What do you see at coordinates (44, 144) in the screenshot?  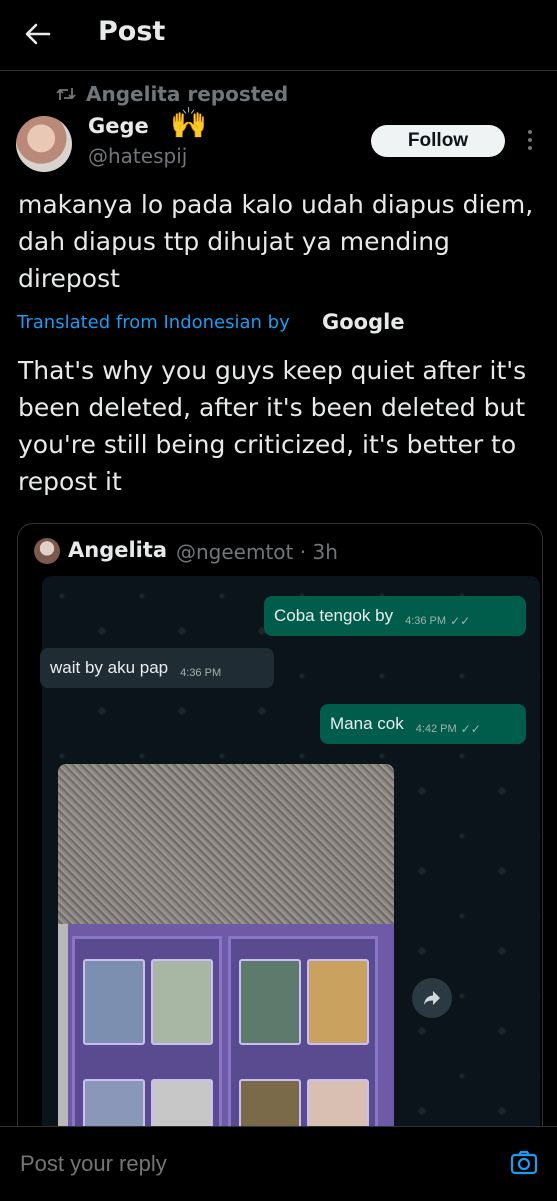 I see `avatar` at bounding box center [44, 144].